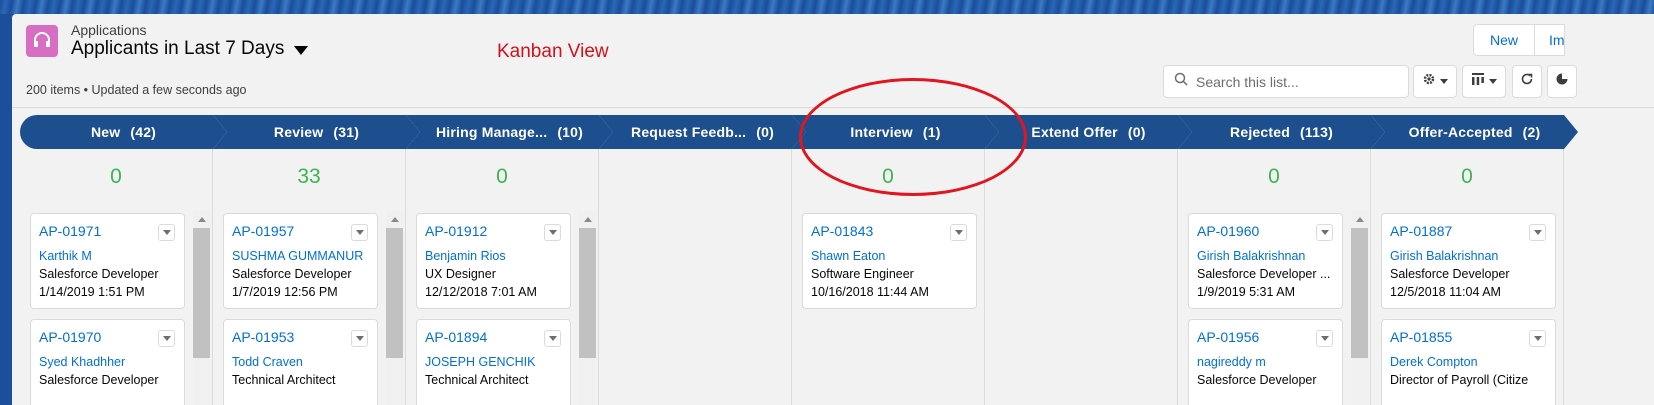 This screenshot has height=405, width=1654. I want to click on applicant-name-link: JOSEPH GENCHIK, so click(493, 362).